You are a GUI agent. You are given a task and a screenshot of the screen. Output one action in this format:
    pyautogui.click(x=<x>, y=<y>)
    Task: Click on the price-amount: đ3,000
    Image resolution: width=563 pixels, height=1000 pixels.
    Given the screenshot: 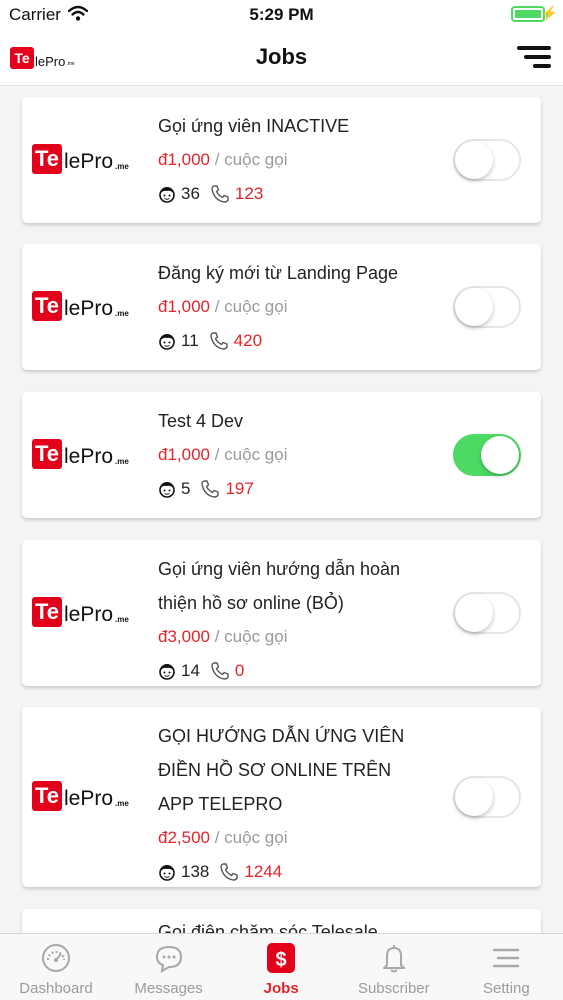 What is the action you would take?
    pyautogui.click(x=184, y=636)
    